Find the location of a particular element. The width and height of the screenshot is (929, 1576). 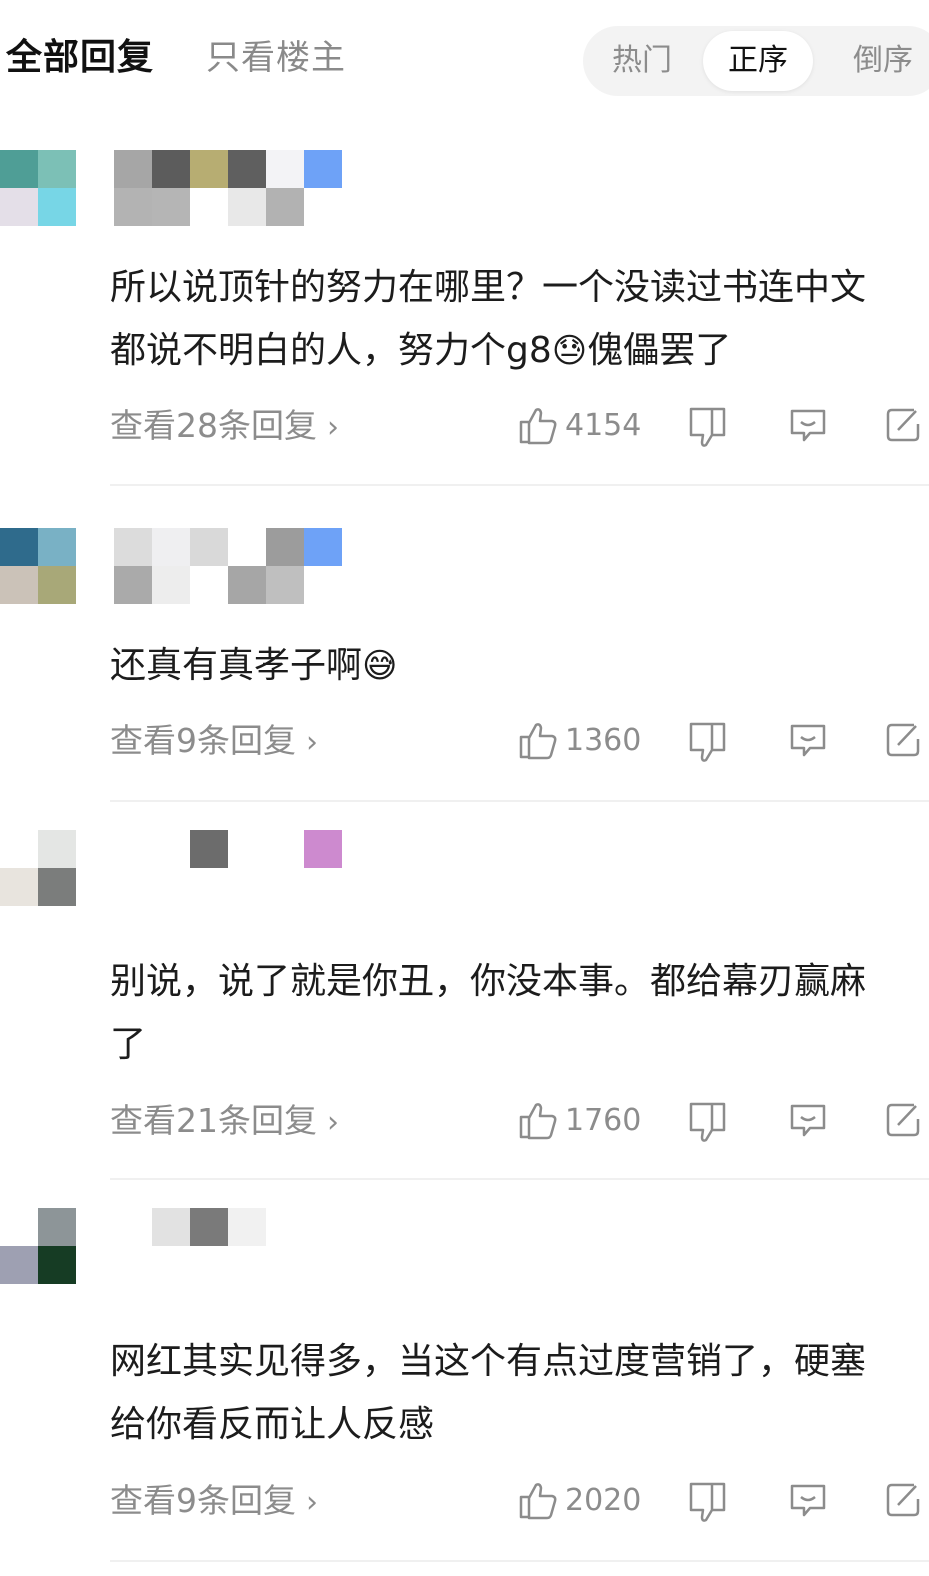

like-count: 1760 is located at coordinates (603, 1120).